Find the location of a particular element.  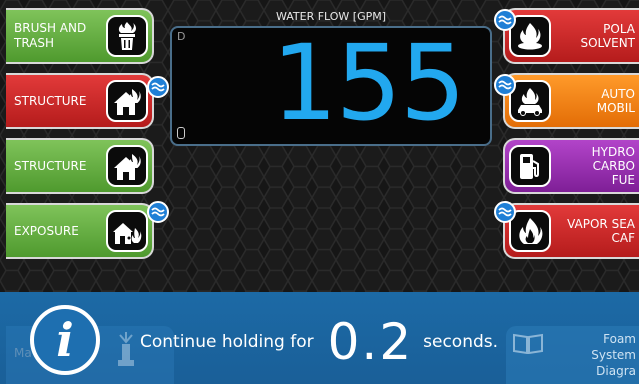

scroll-indicator-icon is located at coordinates (181, 133).